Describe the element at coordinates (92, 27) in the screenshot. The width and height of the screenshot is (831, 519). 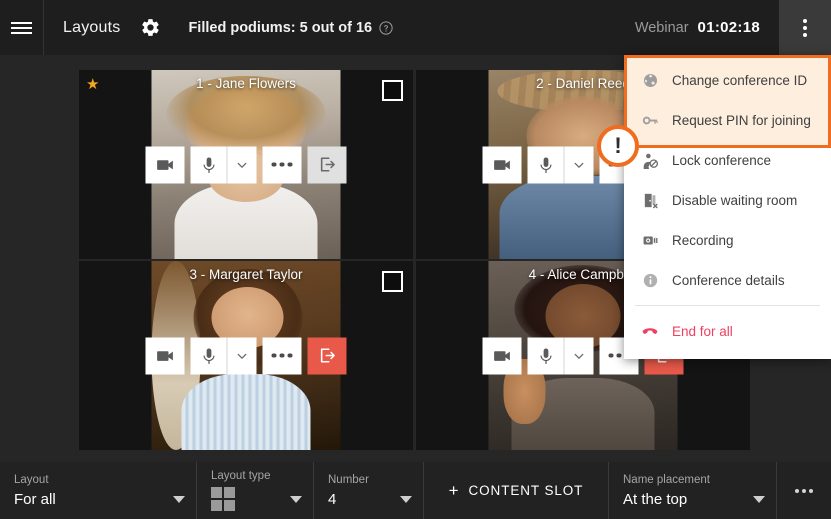
I see `page-title: Layouts` at that location.